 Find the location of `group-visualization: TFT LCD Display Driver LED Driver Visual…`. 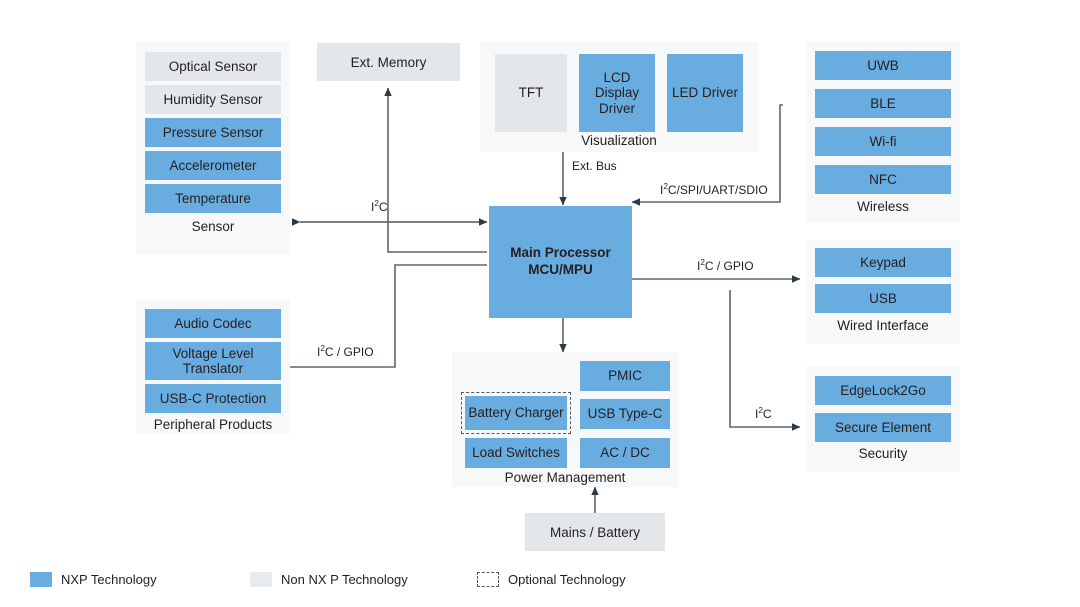

group-visualization: TFT LCD Display Driver LED Driver Visual… is located at coordinates (619, 97).